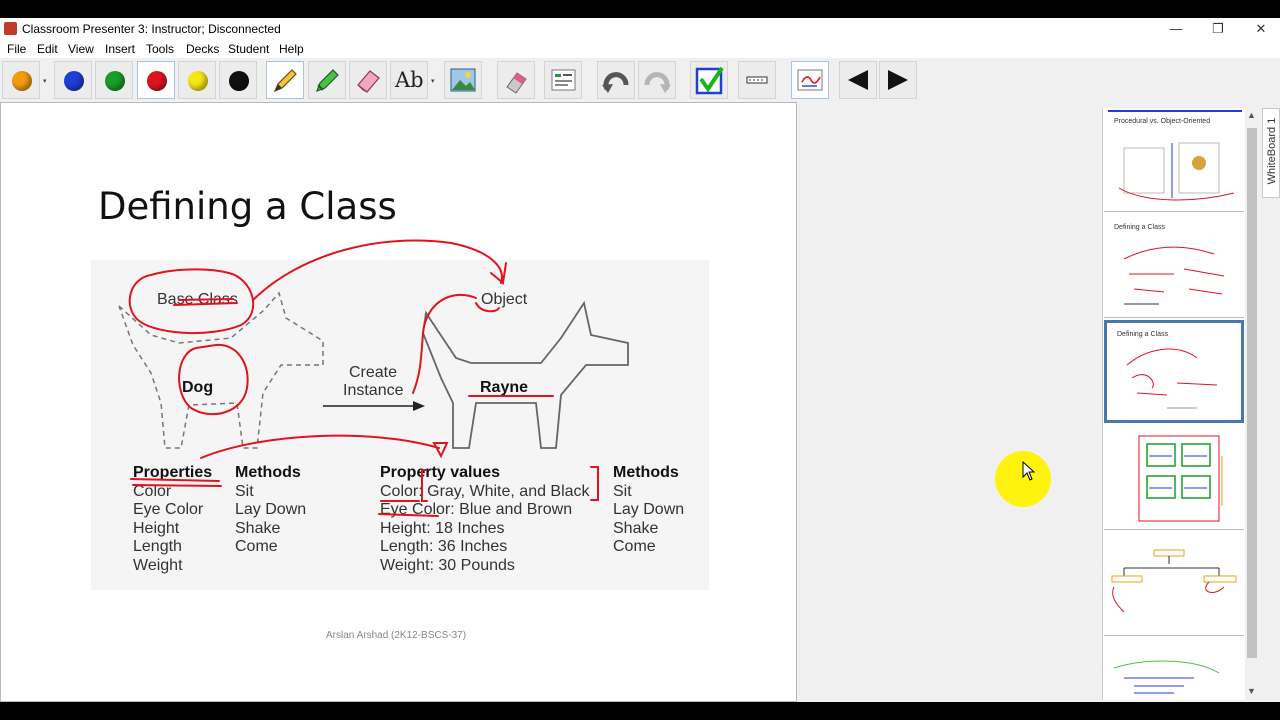 This screenshot has width=1280, height=720. Describe the element at coordinates (516, 83) in the screenshot. I see `eraser-slide-icon` at that location.